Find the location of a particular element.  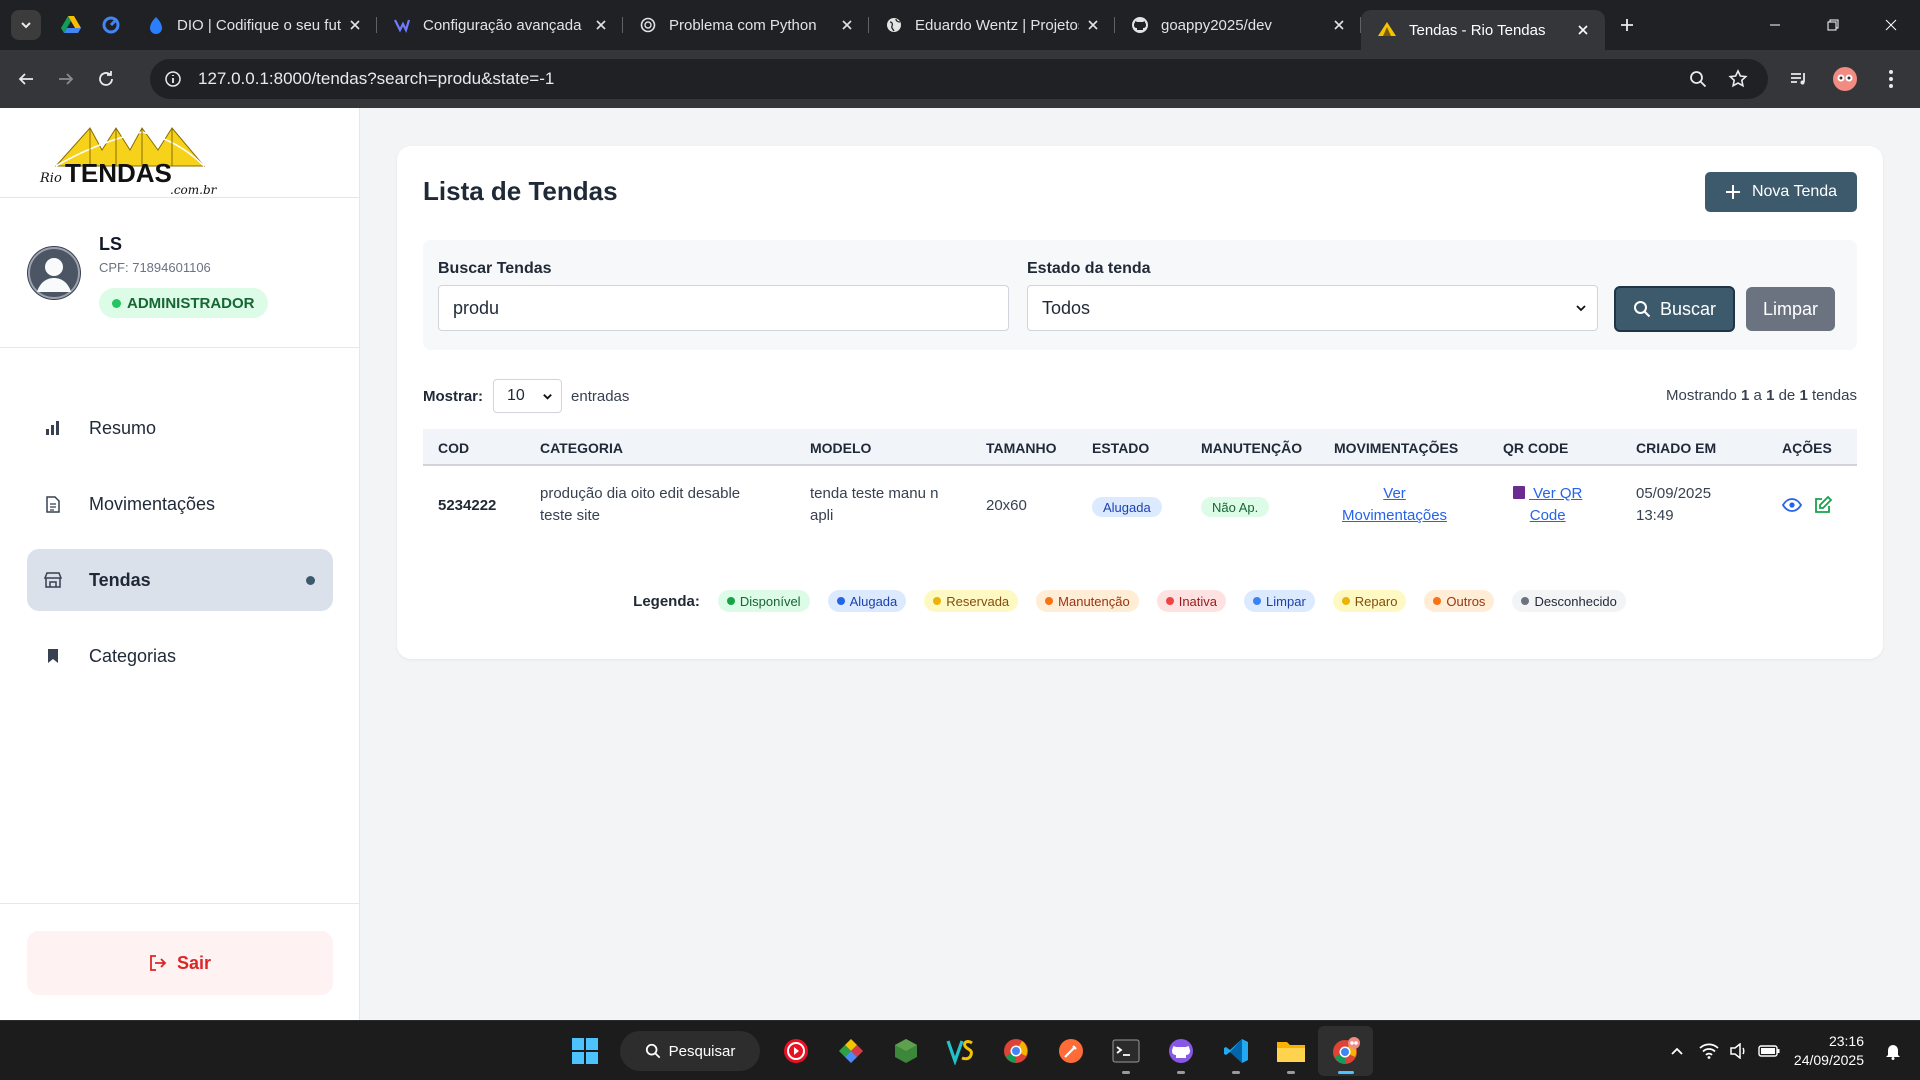

cell-cod: 5234222 is located at coordinates (467, 505).